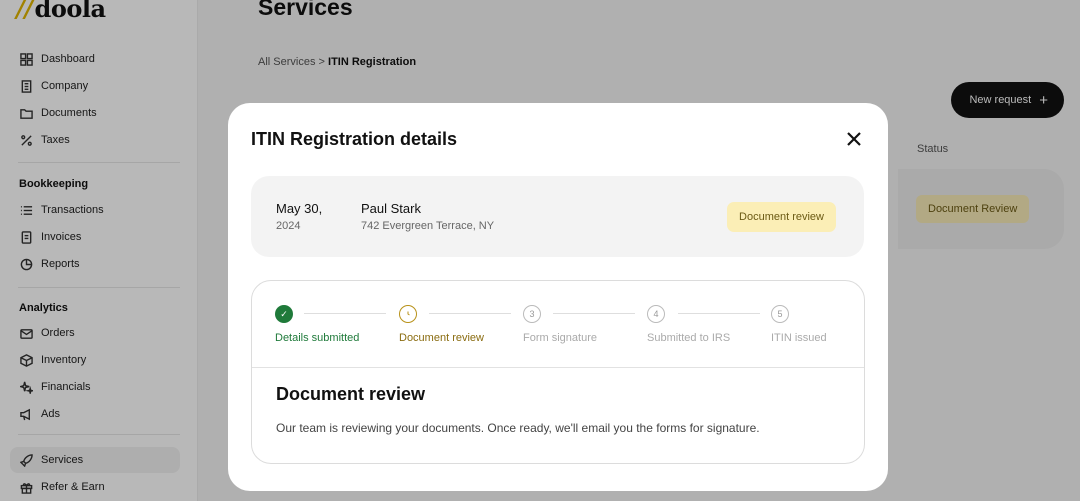 The width and height of the screenshot is (1080, 501). What do you see at coordinates (688, 324) in the screenshot?
I see `step-submitted-to-irs: 4 Submitted to IRS` at bounding box center [688, 324].